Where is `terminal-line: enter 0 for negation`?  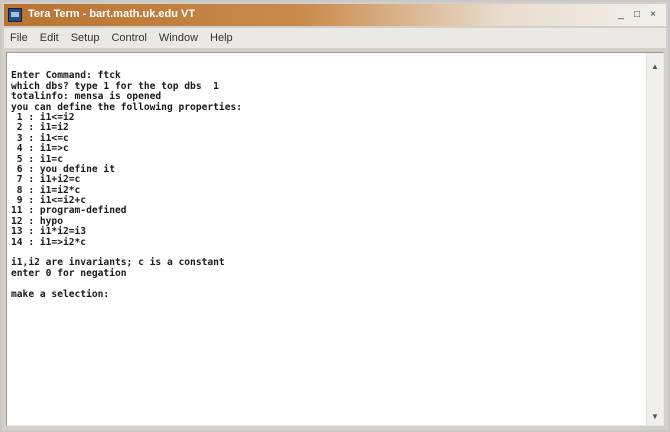
terminal-line: enter 0 for negation is located at coordinates (69, 273).